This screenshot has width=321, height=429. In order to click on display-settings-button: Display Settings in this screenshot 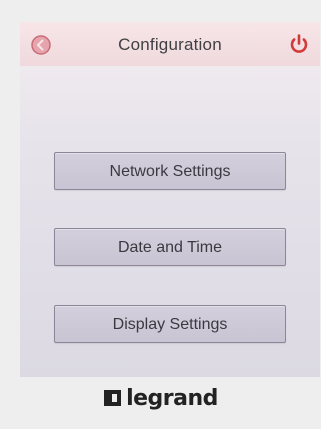, I will do `click(170, 324)`.